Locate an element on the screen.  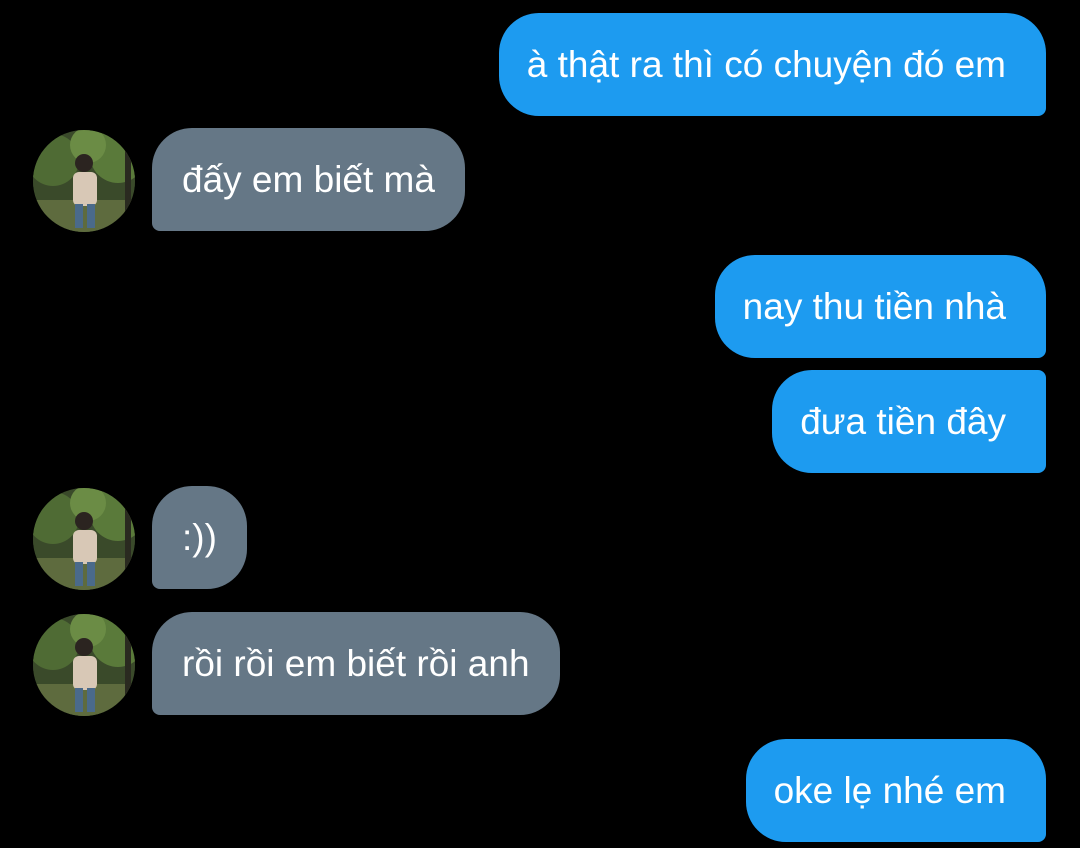
received-message-bubble: :)) is located at coordinates (199, 537).